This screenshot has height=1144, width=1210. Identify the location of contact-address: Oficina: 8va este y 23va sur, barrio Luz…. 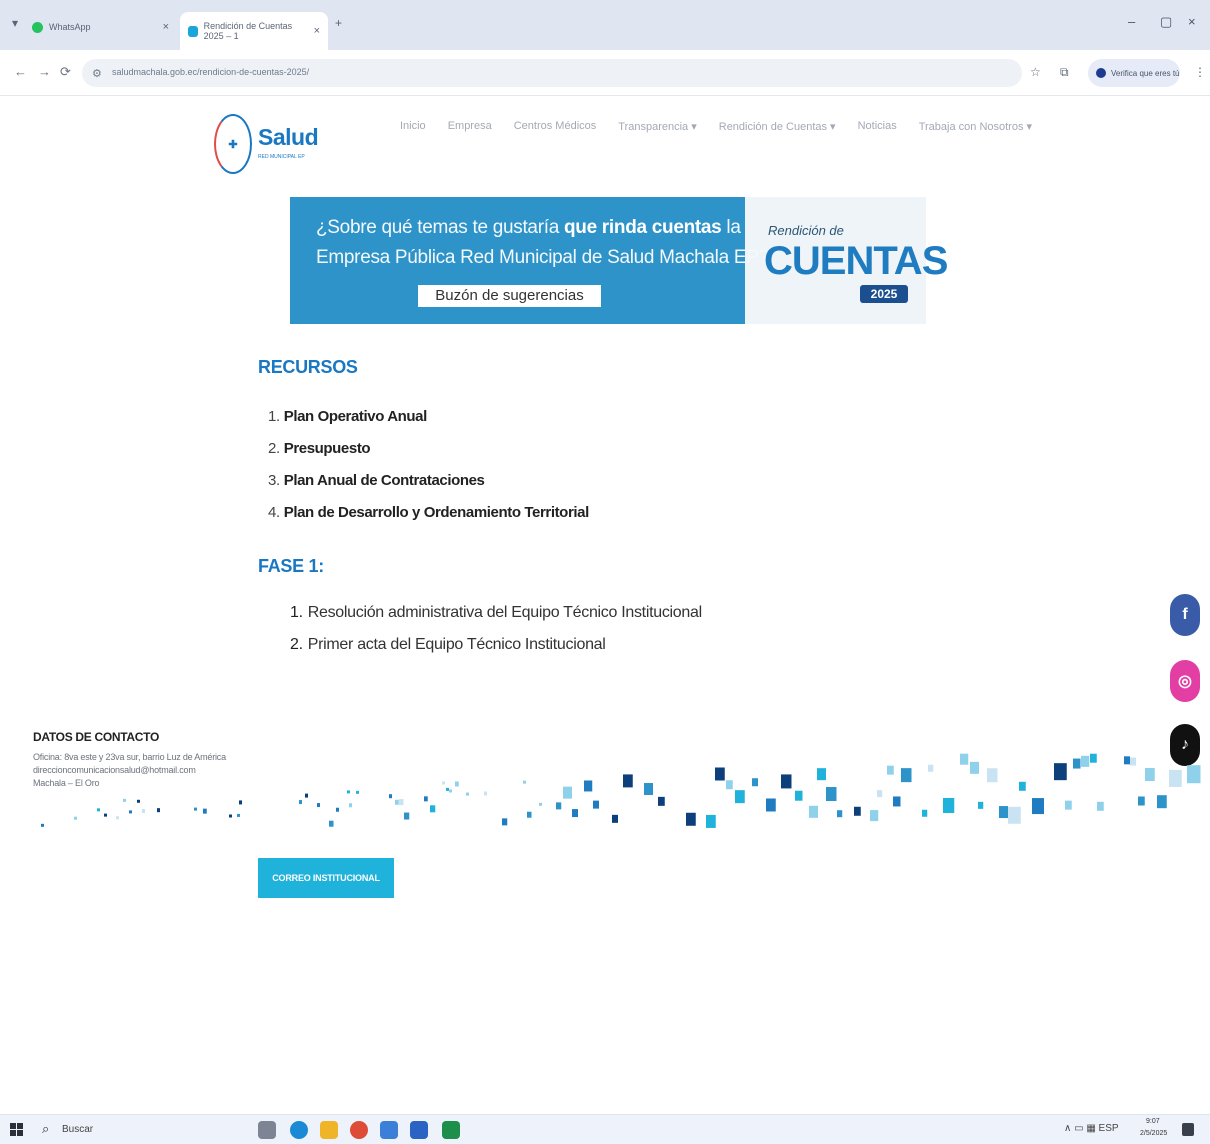
(129, 757).